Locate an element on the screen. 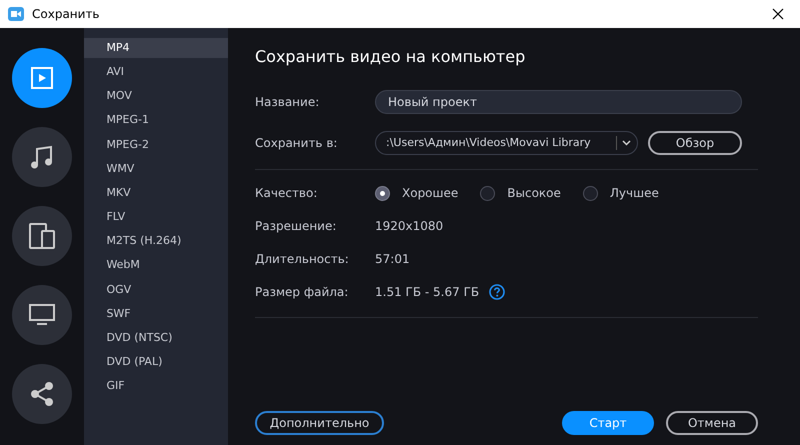  format-item: OGV is located at coordinates (156, 290).